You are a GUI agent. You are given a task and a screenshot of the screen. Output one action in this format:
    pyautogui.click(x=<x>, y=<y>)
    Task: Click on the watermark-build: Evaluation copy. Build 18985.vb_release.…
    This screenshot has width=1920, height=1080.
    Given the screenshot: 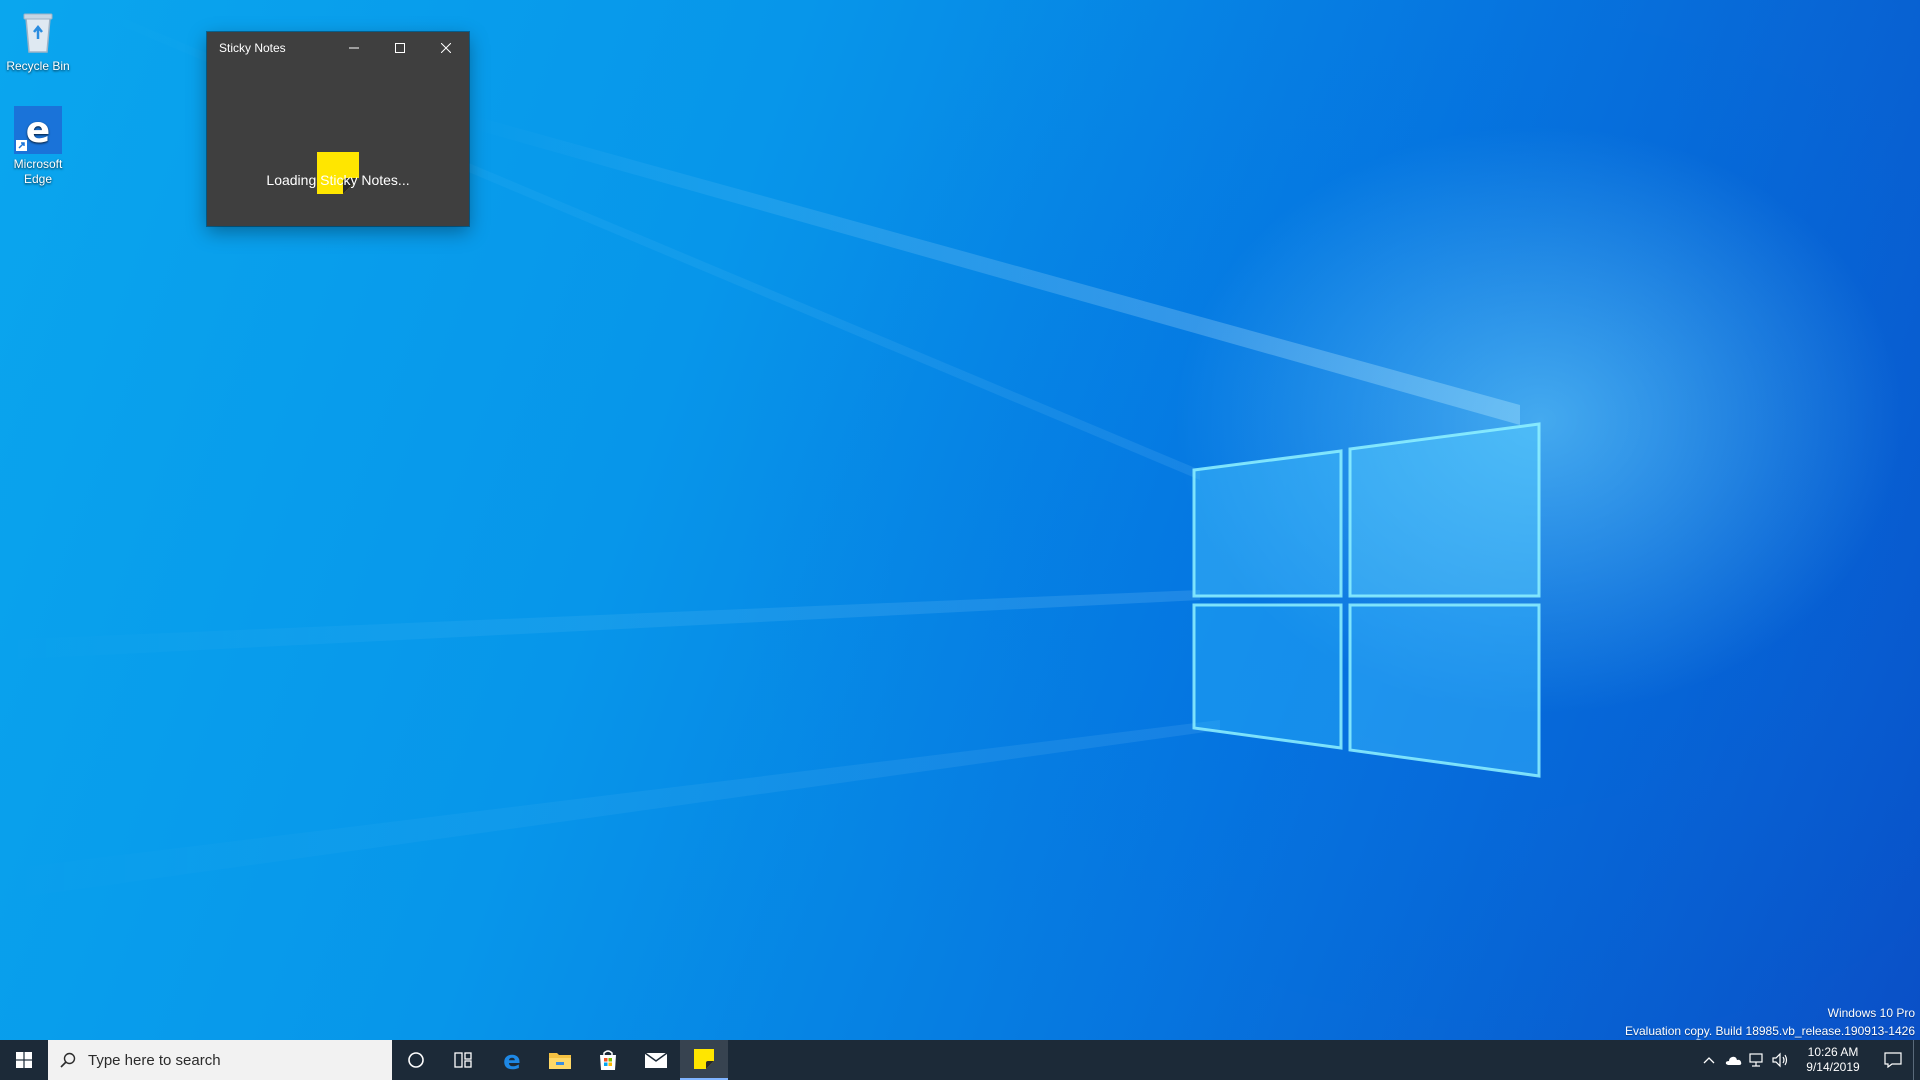 What is the action you would take?
    pyautogui.click(x=1770, y=1031)
    